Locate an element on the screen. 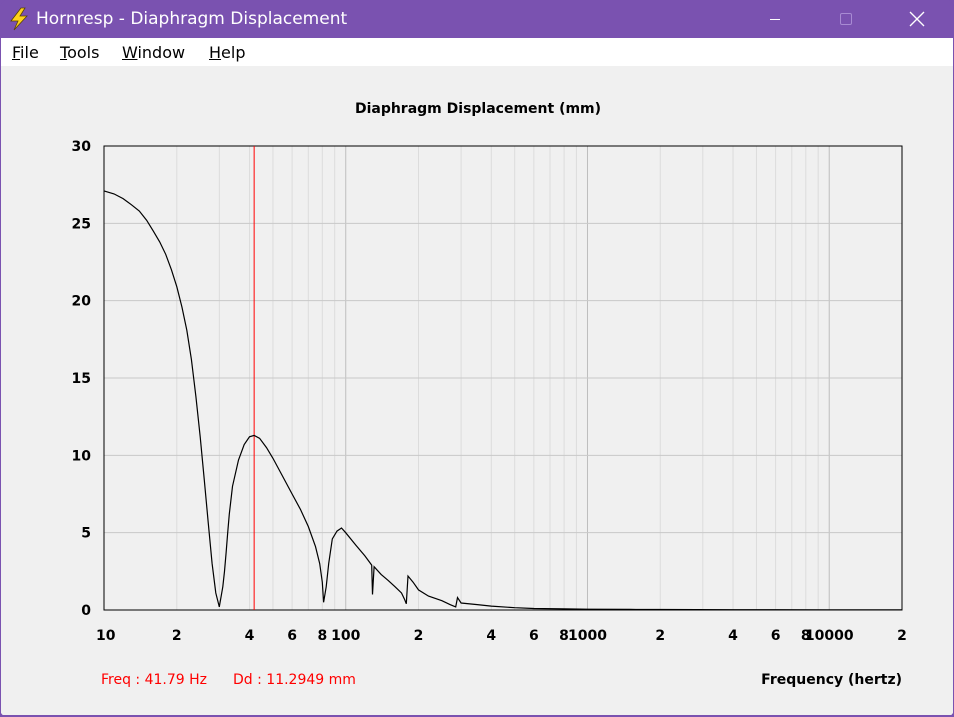 Image resolution: width=954 pixels, height=717 pixels. x-tick-label: 10000 is located at coordinates (829, 636).